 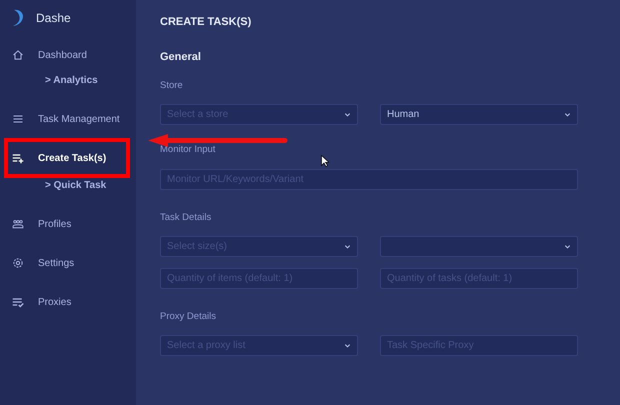 I want to click on field-label: Store, so click(x=171, y=86).